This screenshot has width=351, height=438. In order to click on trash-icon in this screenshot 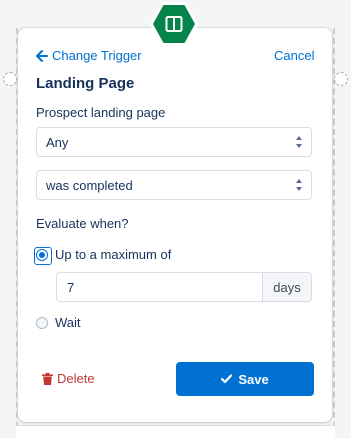, I will do `click(47, 378)`.